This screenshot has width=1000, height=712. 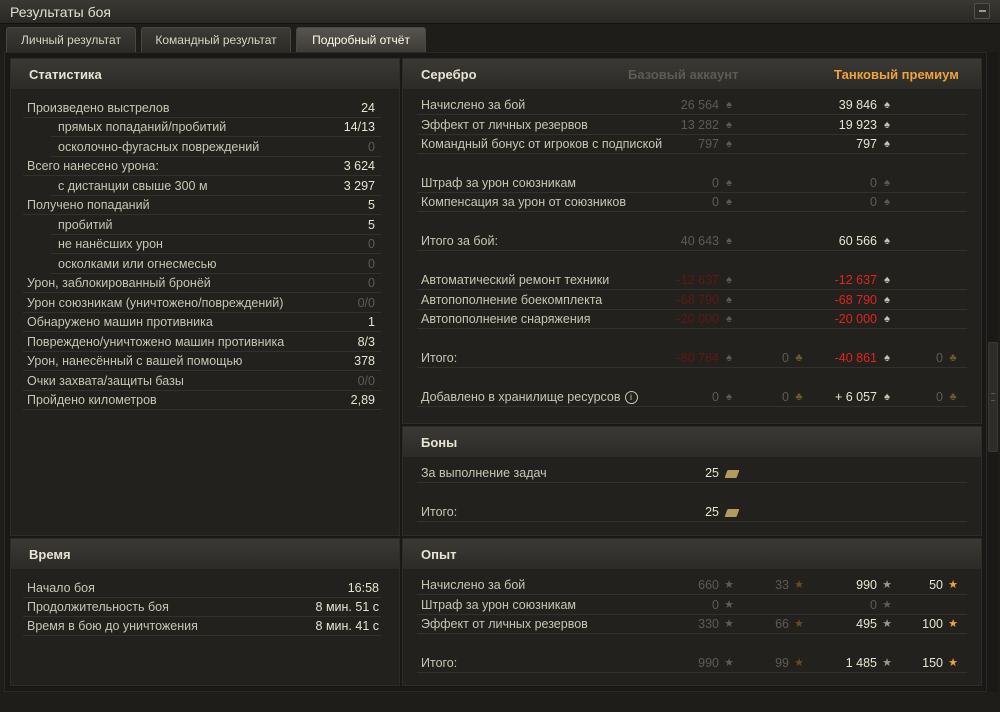 I want to click on time-value: 8 мин. 51 с, so click(x=347, y=607).